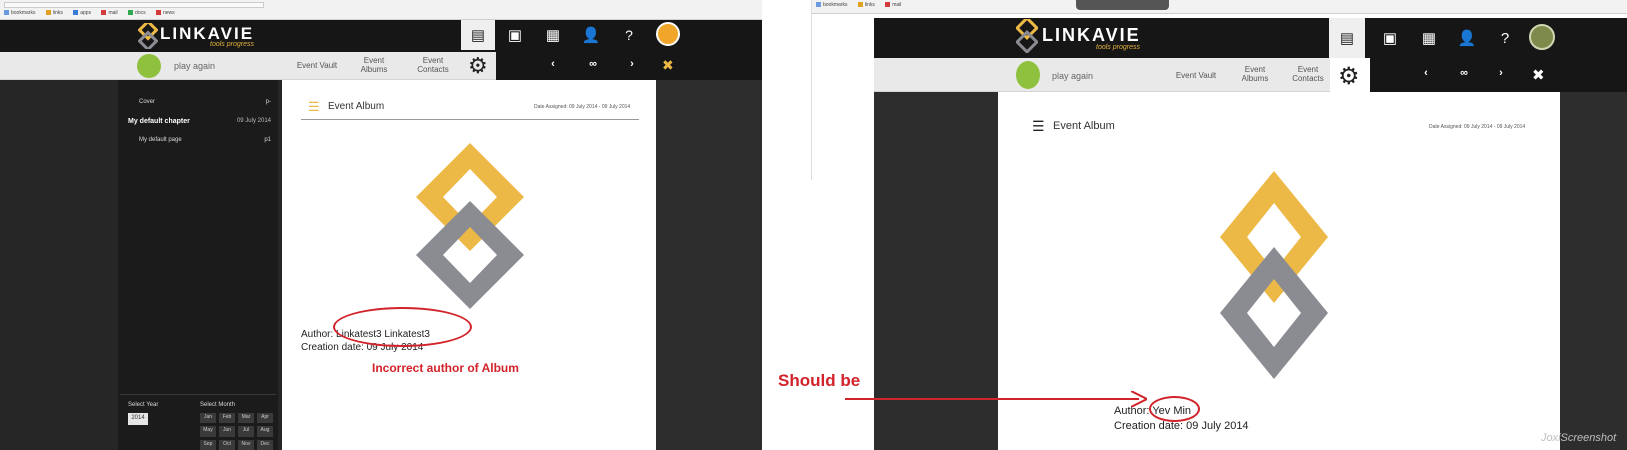  What do you see at coordinates (165, 13) in the screenshot?
I see `bookmark-item: news` at bounding box center [165, 13].